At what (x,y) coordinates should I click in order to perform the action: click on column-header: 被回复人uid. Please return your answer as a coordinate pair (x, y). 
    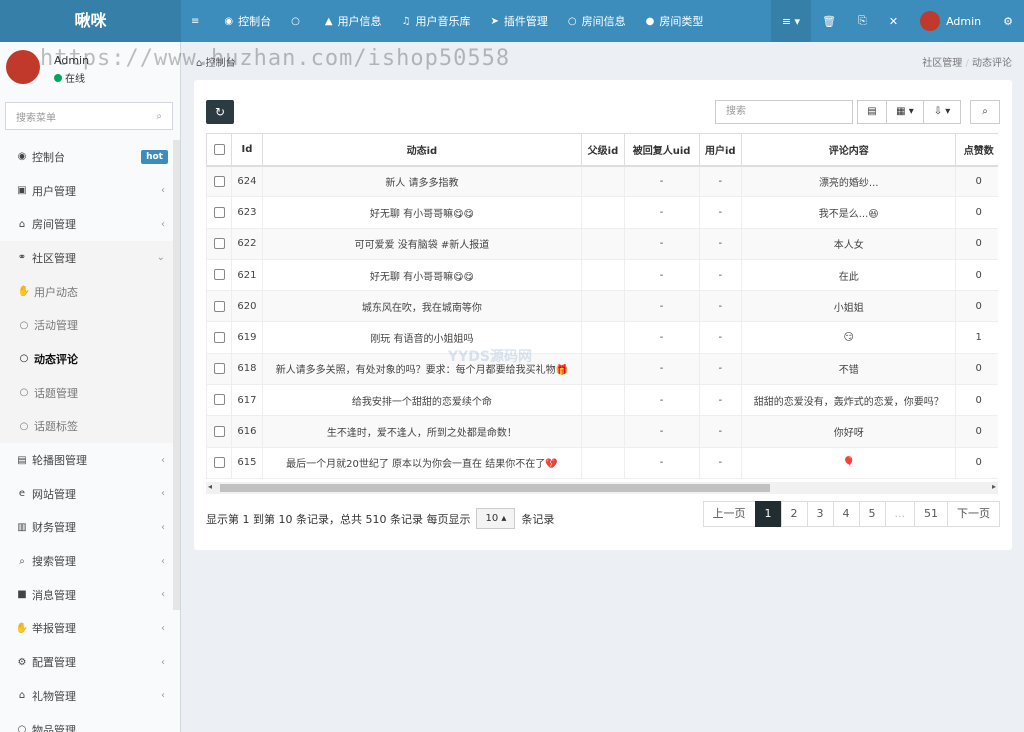
    Looking at the image, I should click on (661, 150).